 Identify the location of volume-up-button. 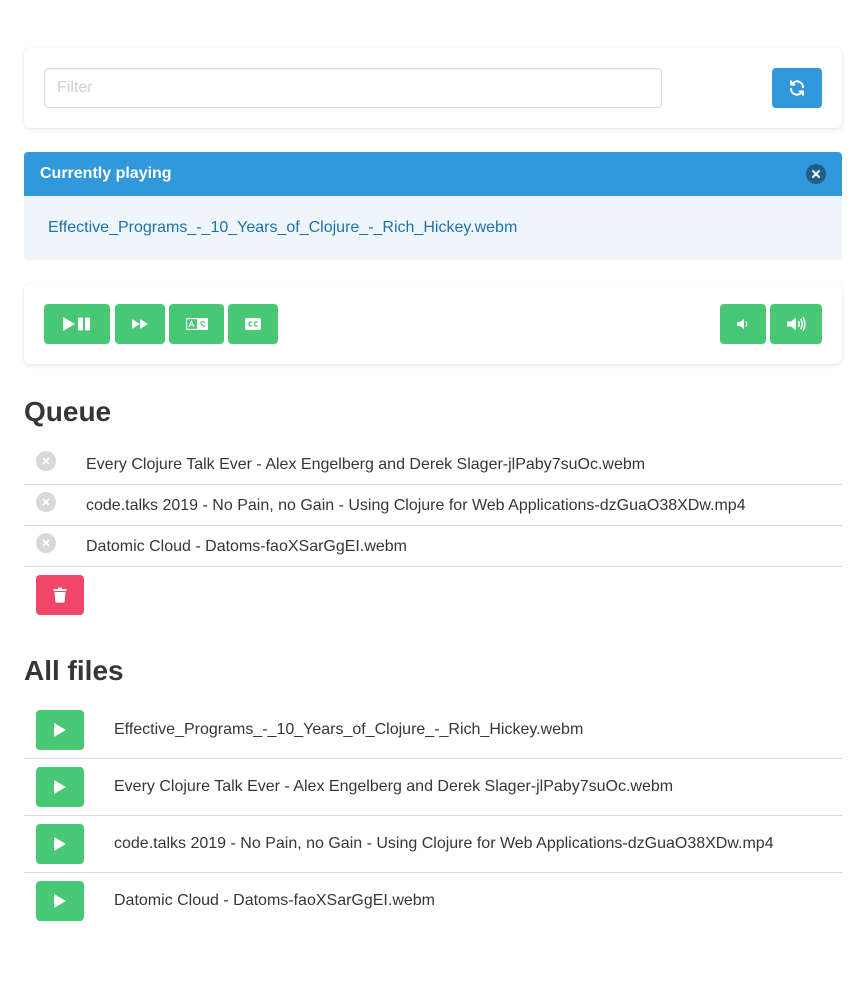
(796, 324).